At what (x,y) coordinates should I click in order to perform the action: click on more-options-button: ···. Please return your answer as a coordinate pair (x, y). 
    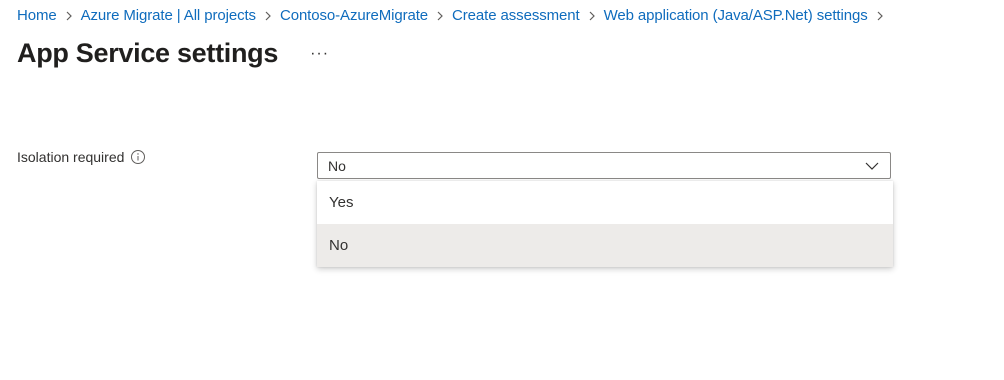
    Looking at the image, I should click on (319, 54).